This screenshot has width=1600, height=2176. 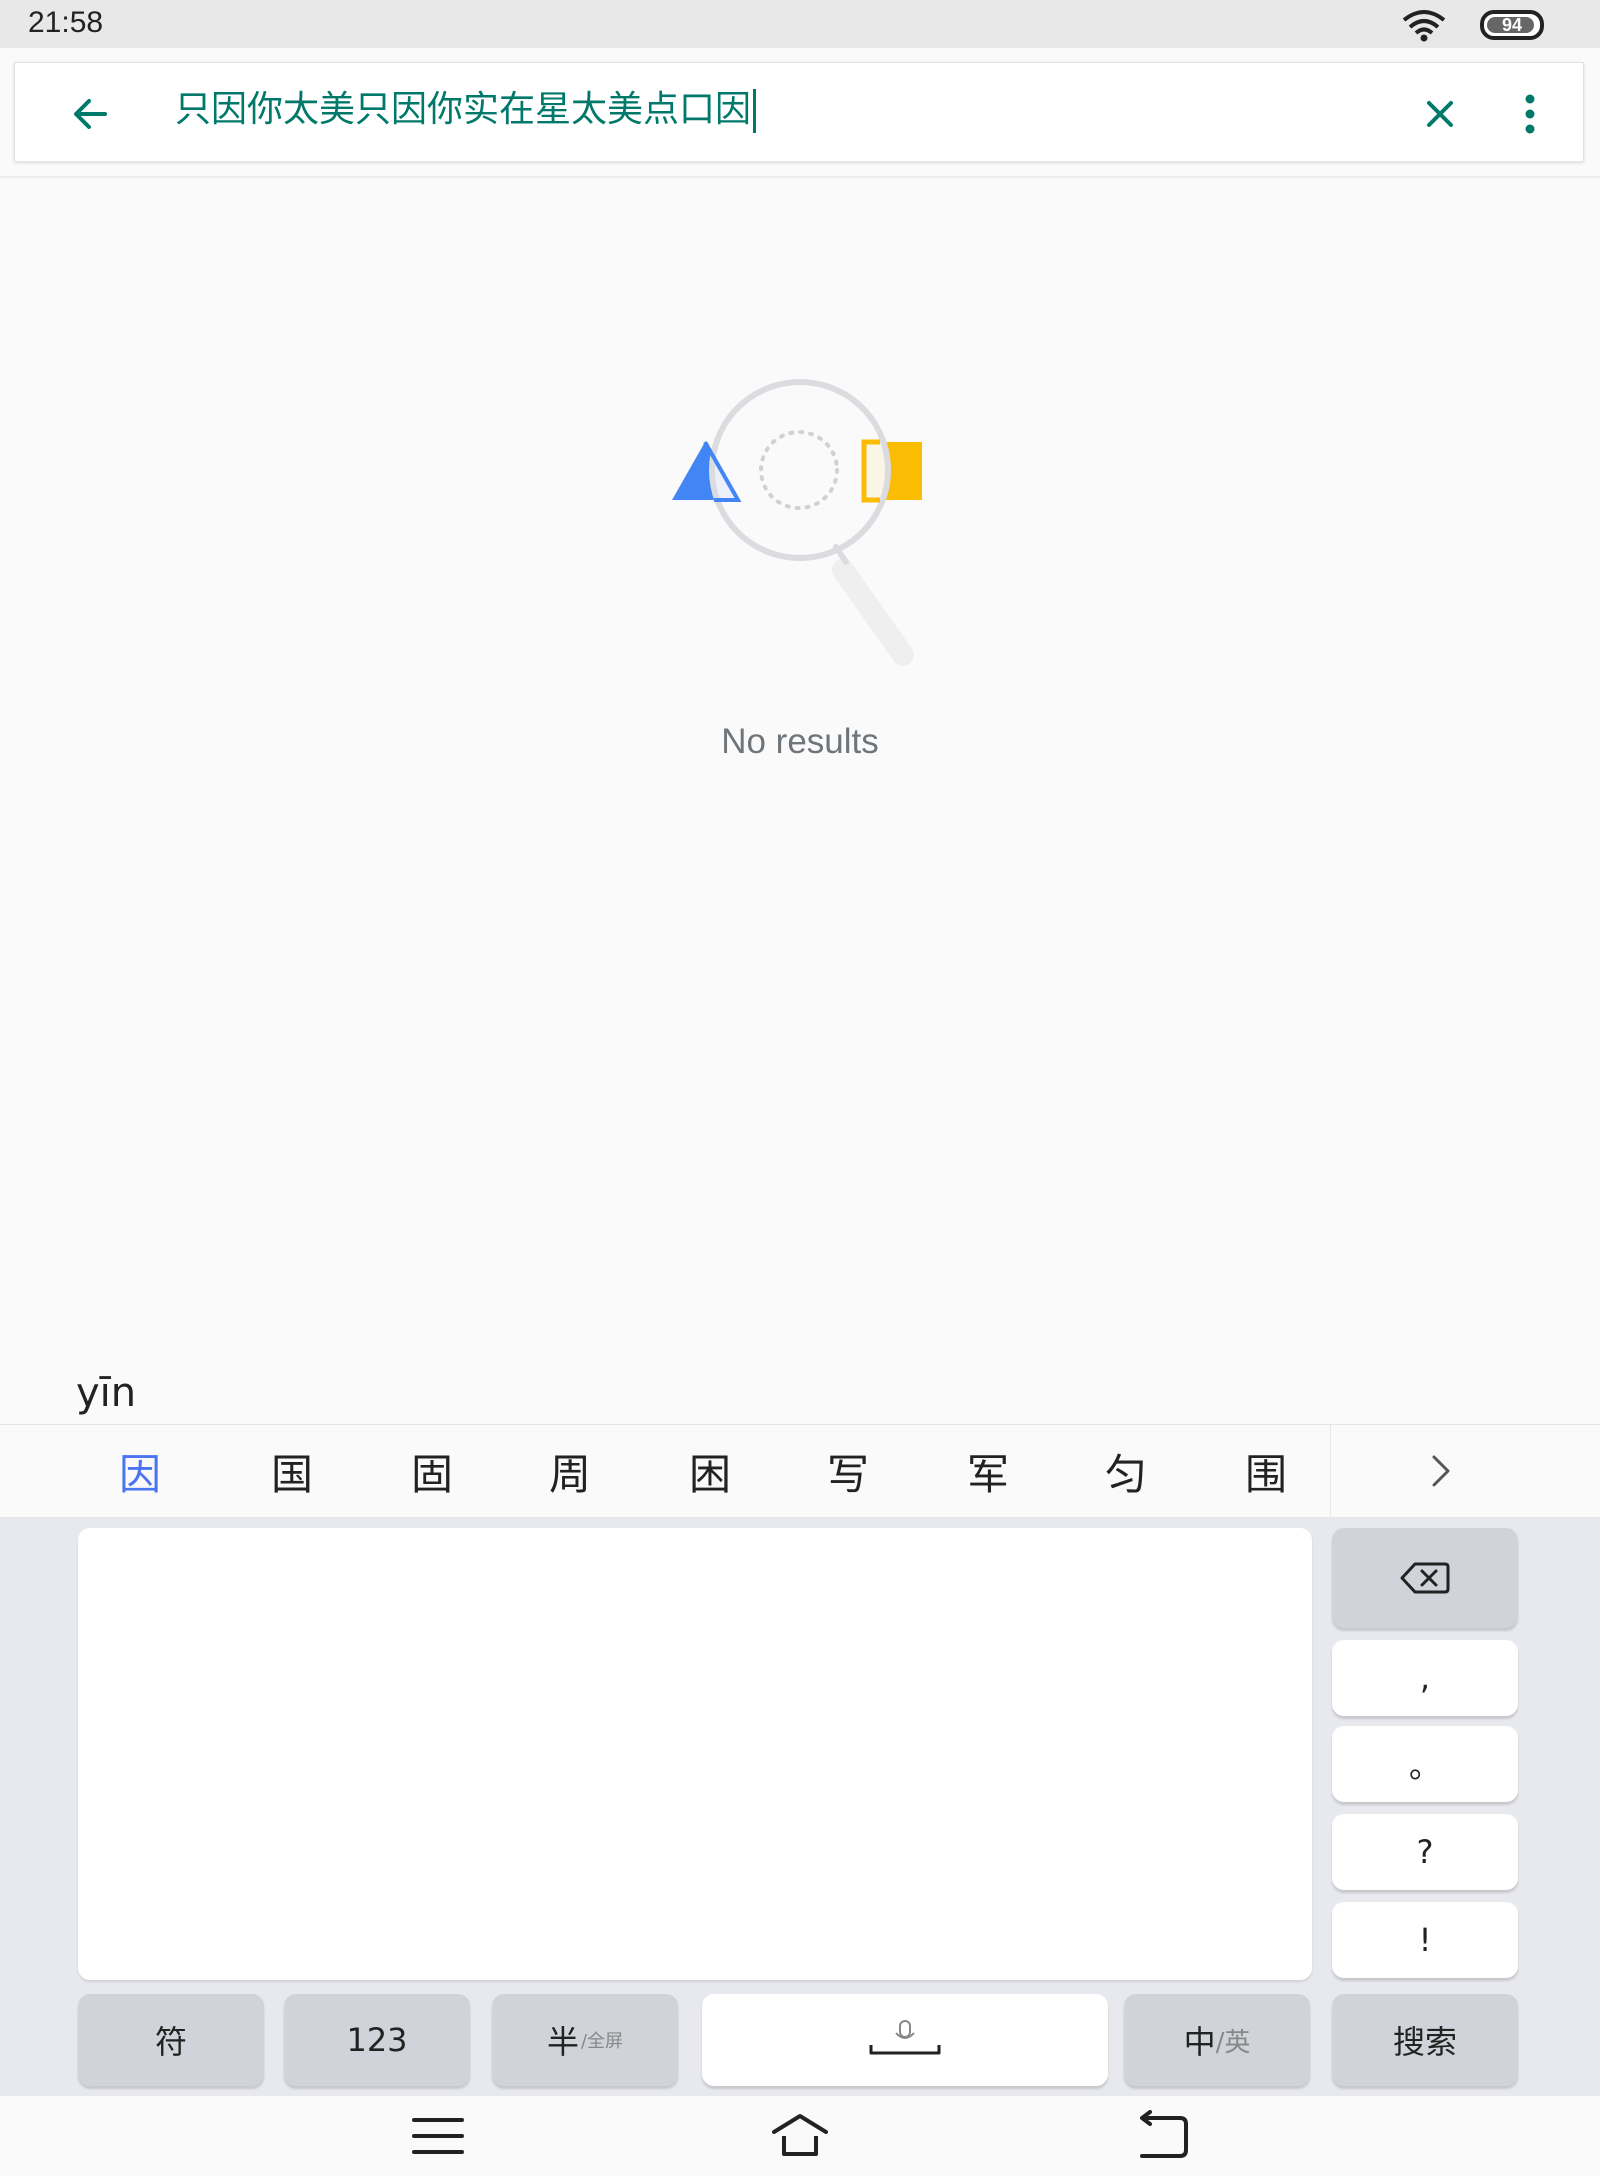 I want to click on space-key, so click(x=905, y=2040).